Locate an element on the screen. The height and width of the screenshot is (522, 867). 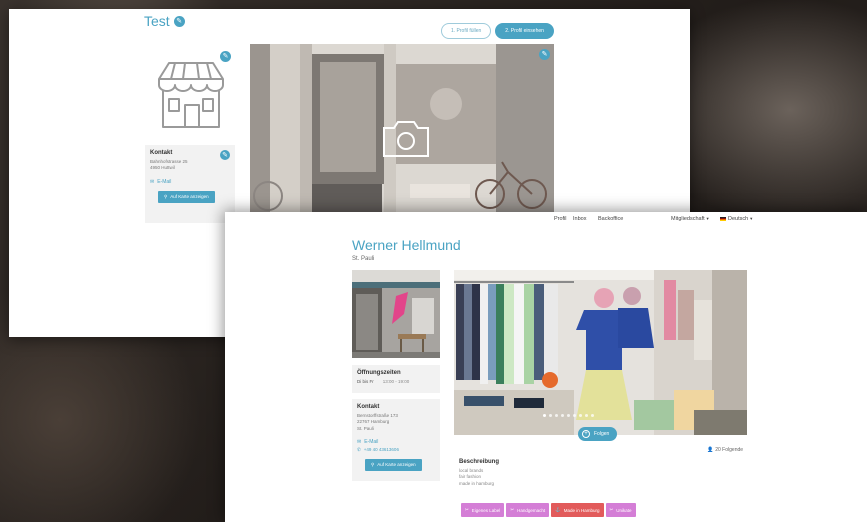
user-icon: 👤 is located at coordinates (710, 450).